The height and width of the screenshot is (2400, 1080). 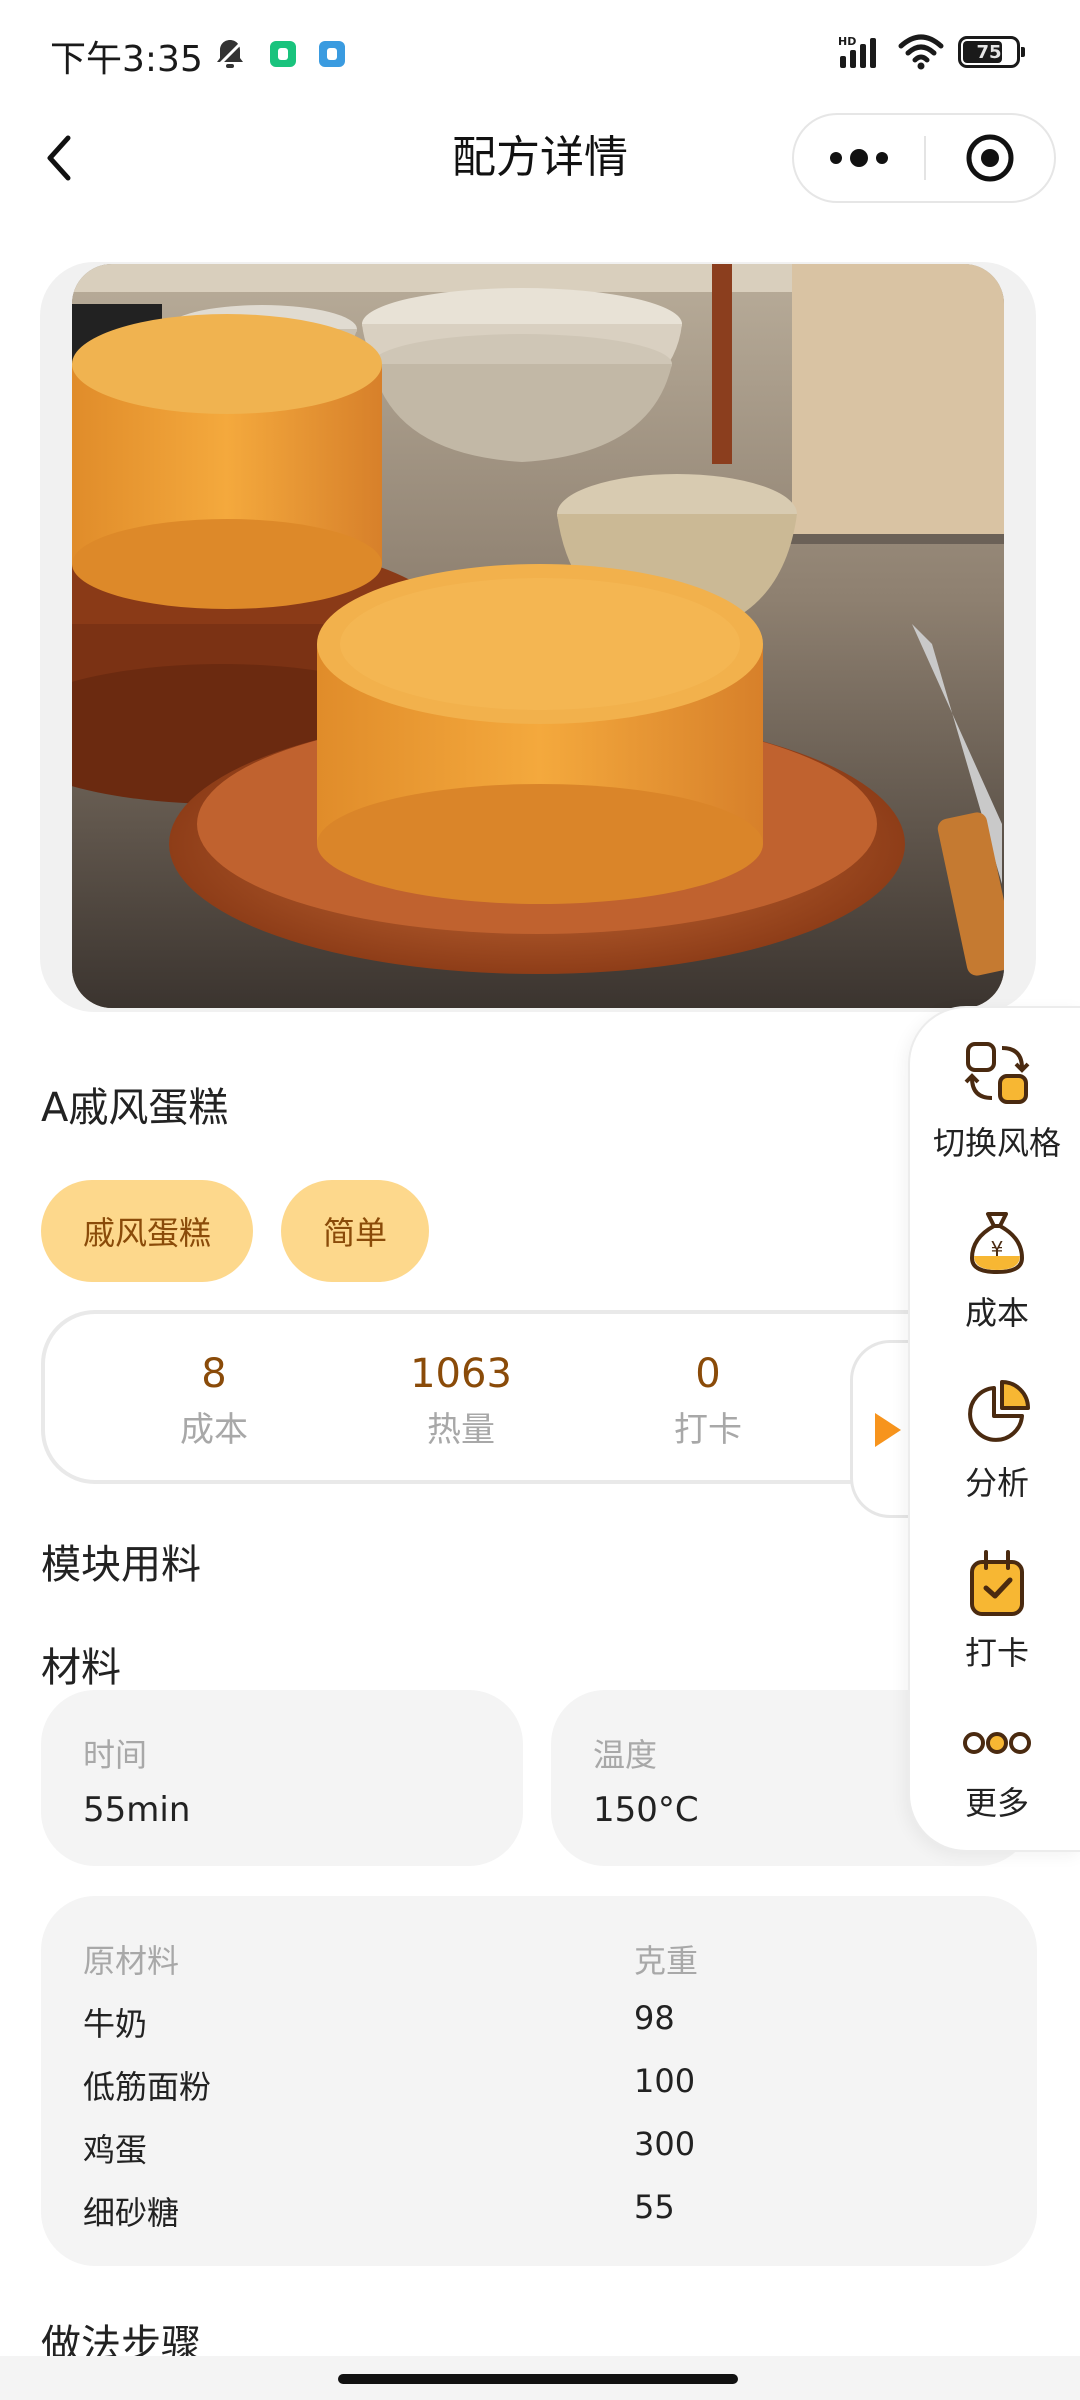 I want to click on play-arrow-icon, so click(x=888, y=1430).